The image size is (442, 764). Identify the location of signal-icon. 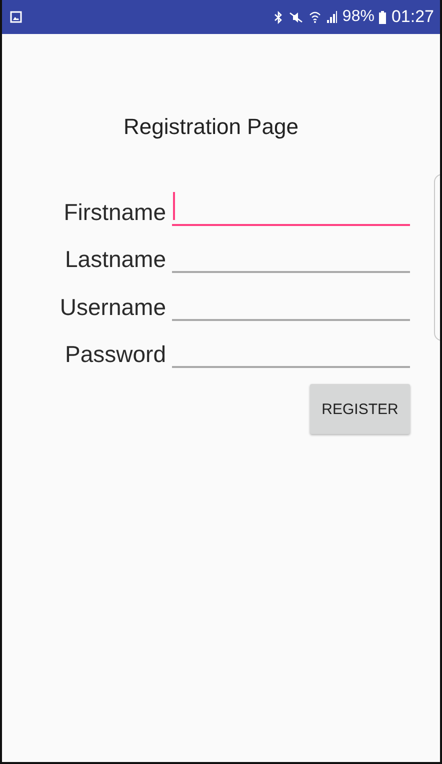
(332, 17).